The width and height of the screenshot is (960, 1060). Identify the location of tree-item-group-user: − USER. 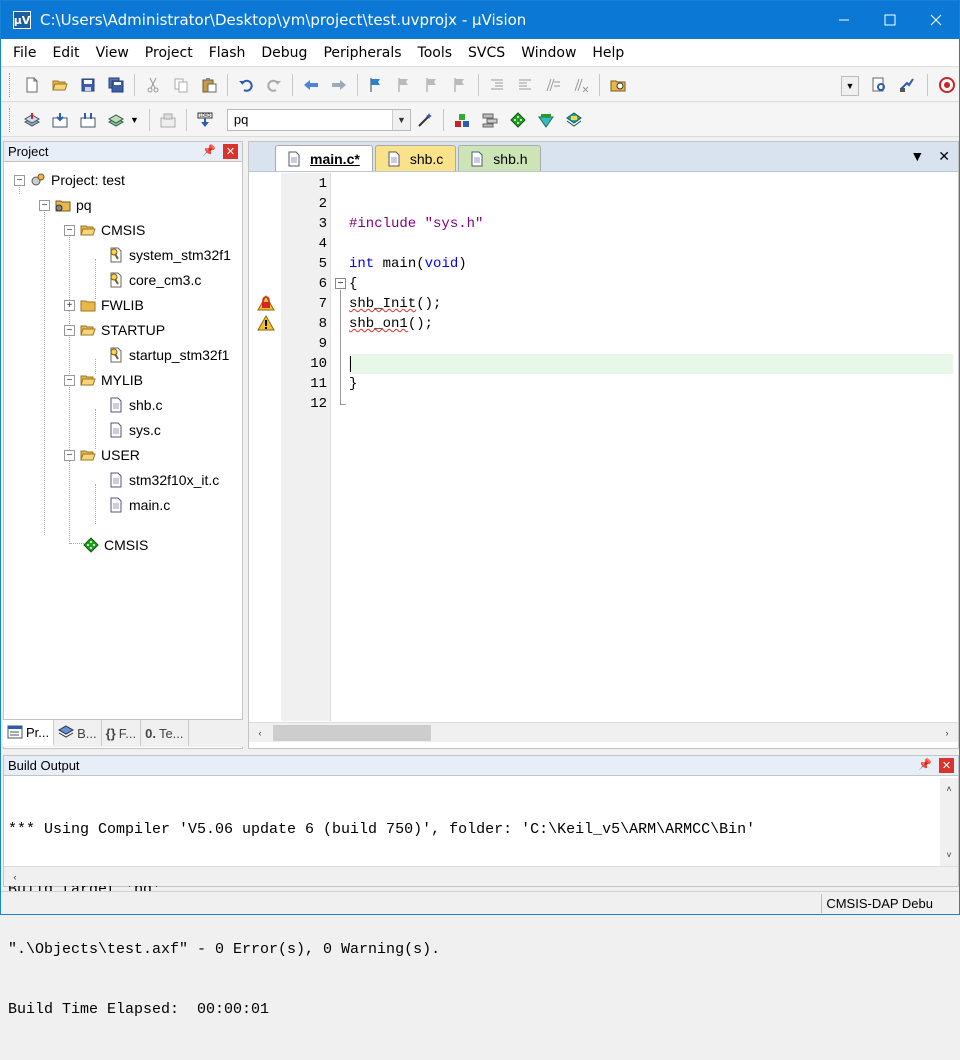
(102, 455).